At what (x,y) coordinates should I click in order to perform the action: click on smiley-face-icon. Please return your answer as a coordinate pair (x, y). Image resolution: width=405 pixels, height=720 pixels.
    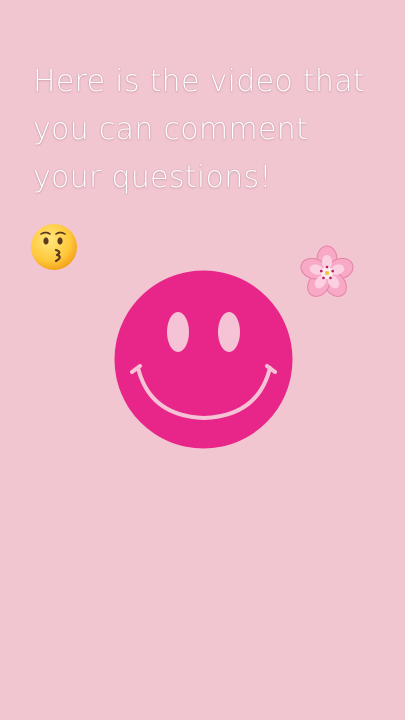
    Looking at the image, I should click on (203, 359).